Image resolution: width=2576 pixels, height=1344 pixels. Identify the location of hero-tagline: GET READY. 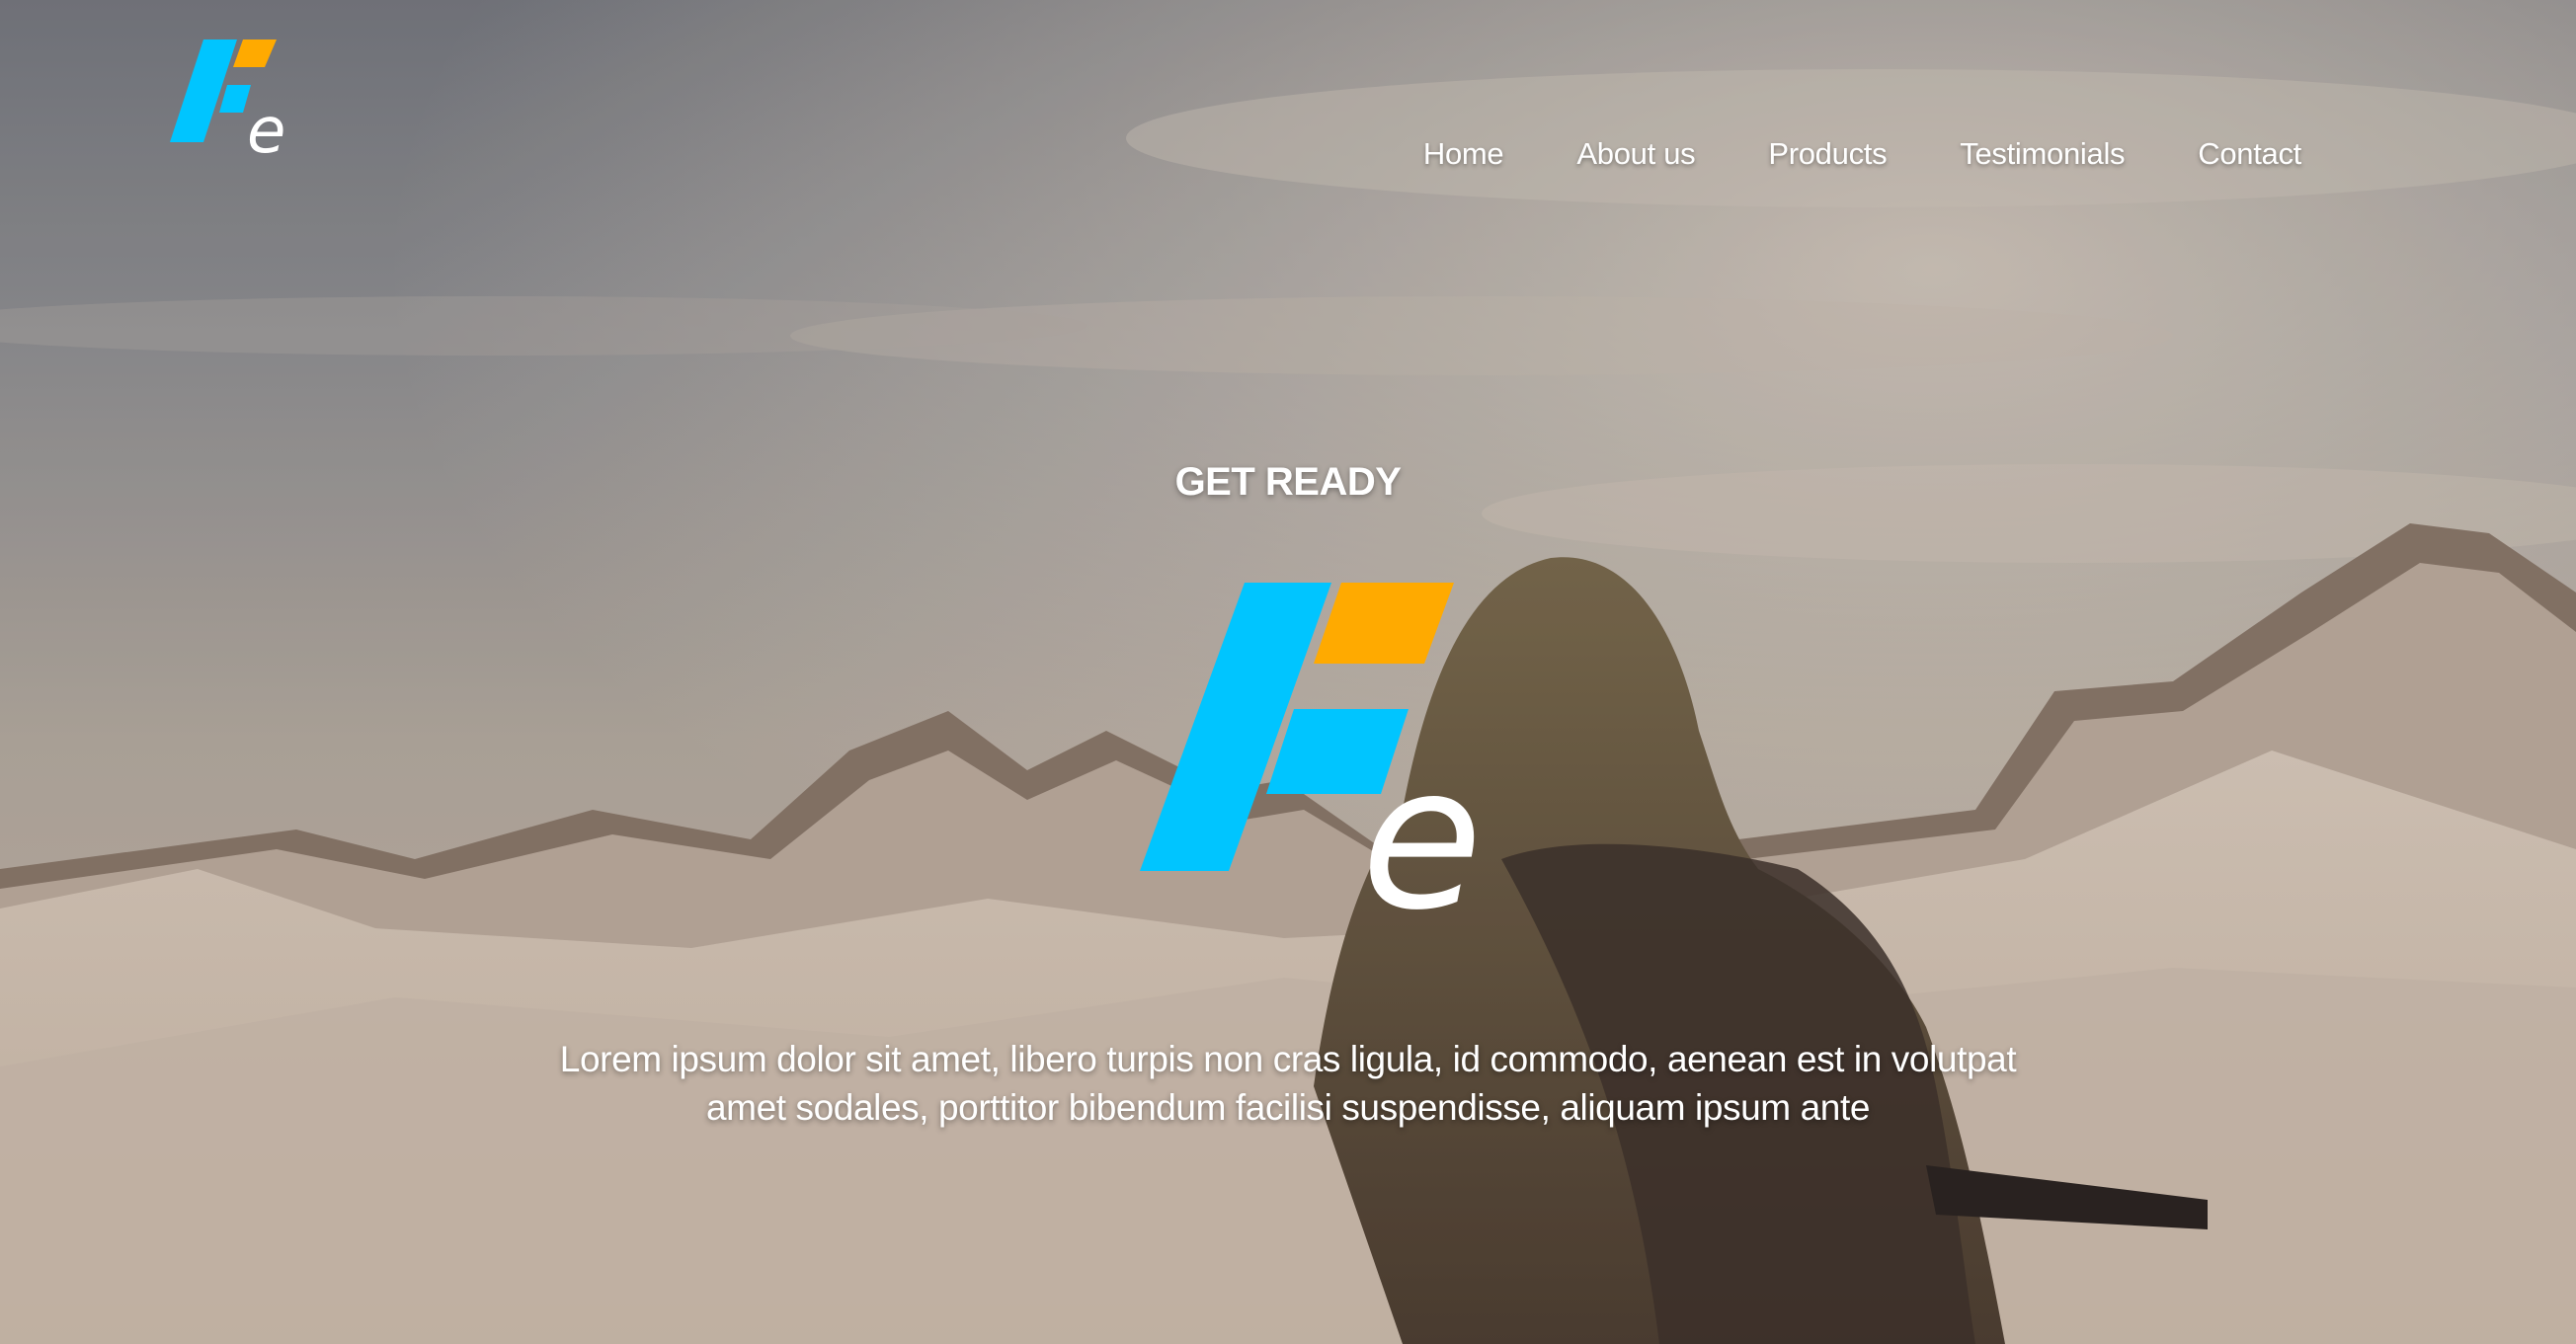
(1288, 482).